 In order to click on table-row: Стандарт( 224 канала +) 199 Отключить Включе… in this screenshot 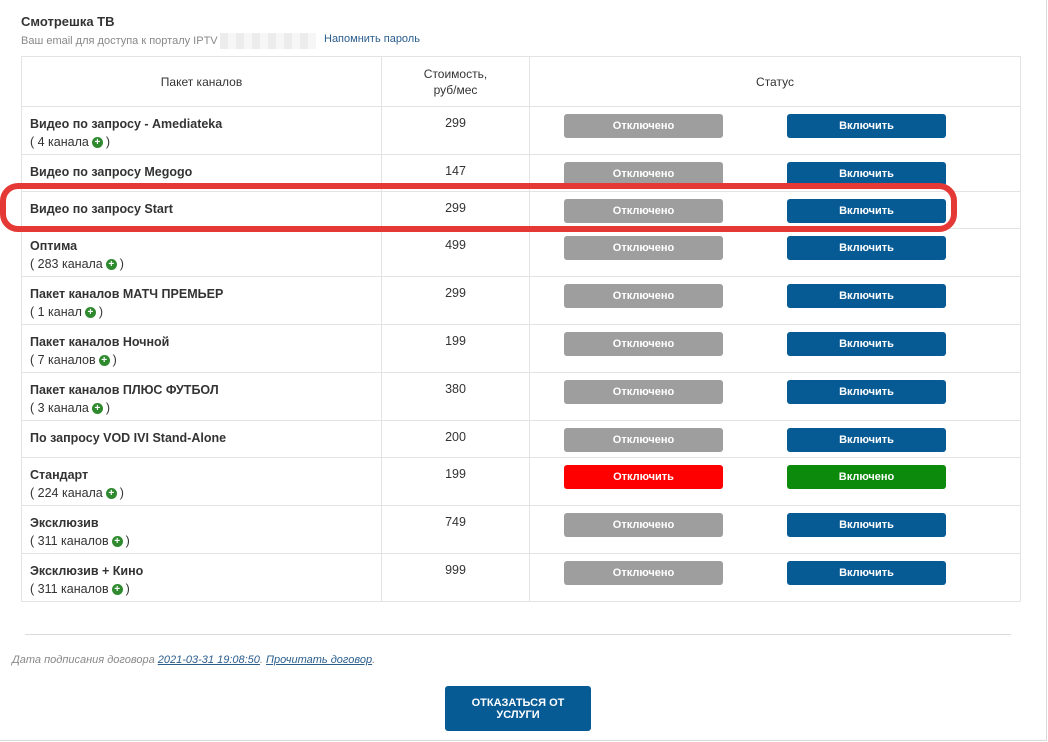, I will do `click(521, 481)`.